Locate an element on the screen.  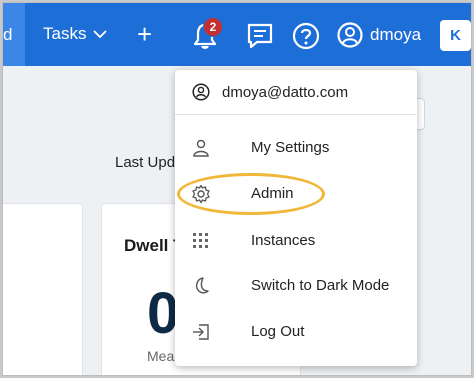
menu-item-admin: Admin is located at coordinates (296, 194).